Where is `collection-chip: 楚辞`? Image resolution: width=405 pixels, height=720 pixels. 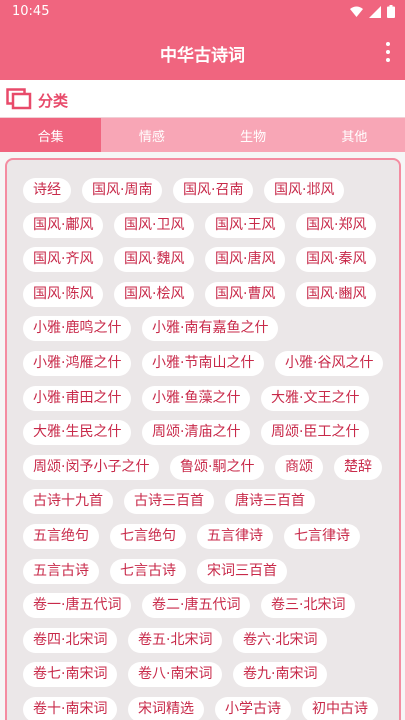
collection-chip: 楚辞 is located at coordinates (358, 467).